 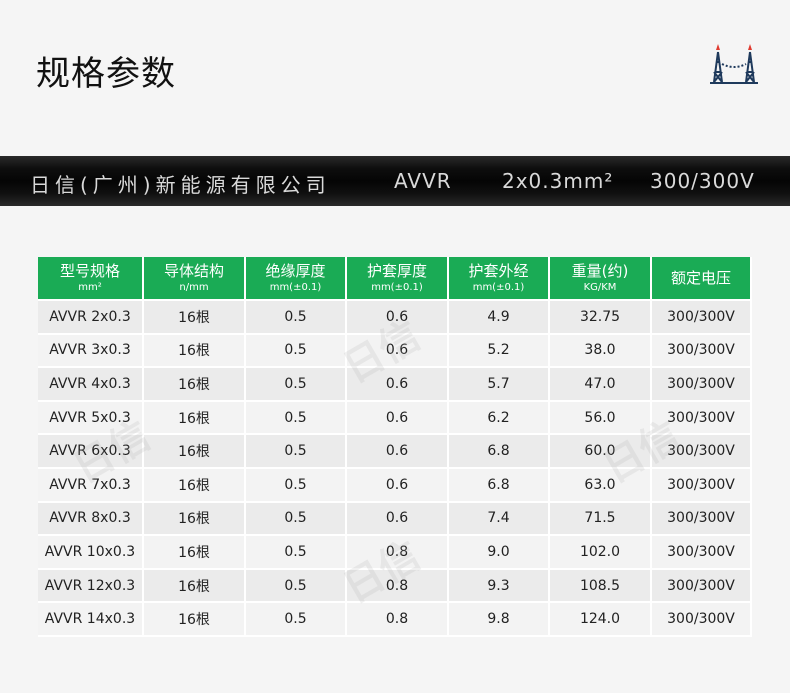 I want to click on table-row: AVVR 4x0.3 16根 0.5 0.6 5.7 47.0 300/300V, so click(x=395, y=385).